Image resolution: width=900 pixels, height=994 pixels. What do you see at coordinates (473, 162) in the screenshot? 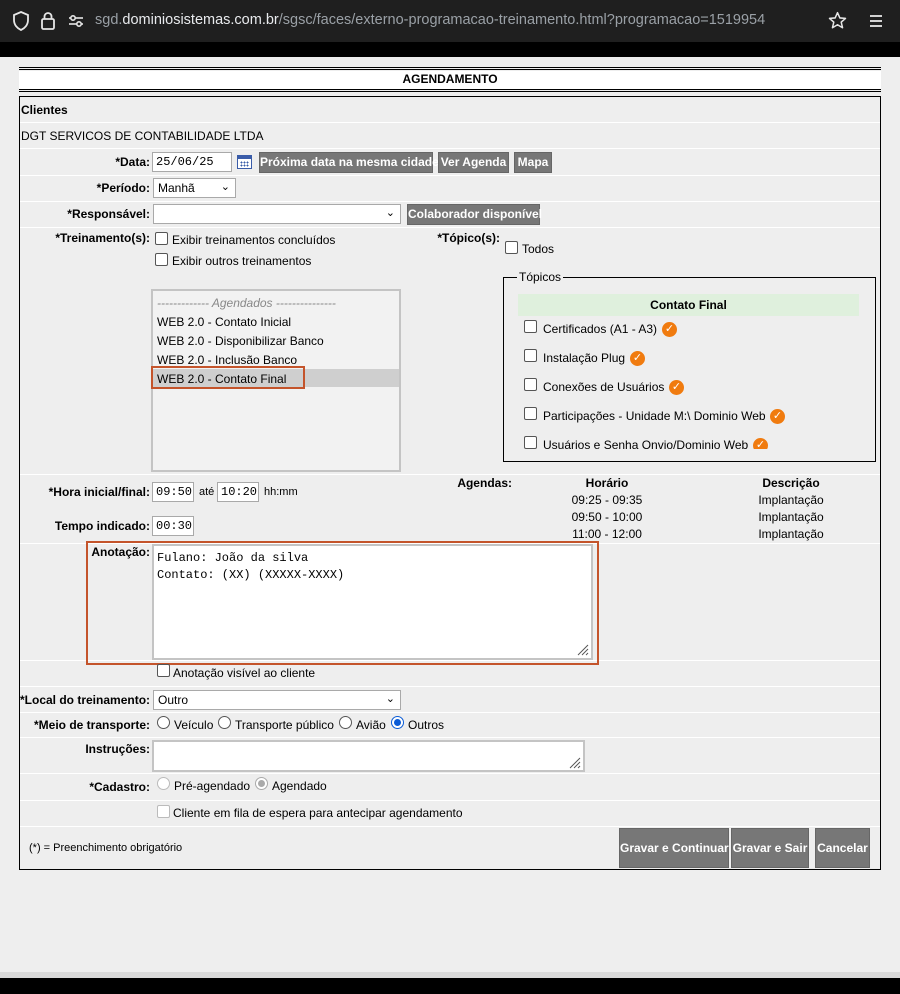
I see `view-agenda-button: Ver Agenda` at bounding box center [473, 162].